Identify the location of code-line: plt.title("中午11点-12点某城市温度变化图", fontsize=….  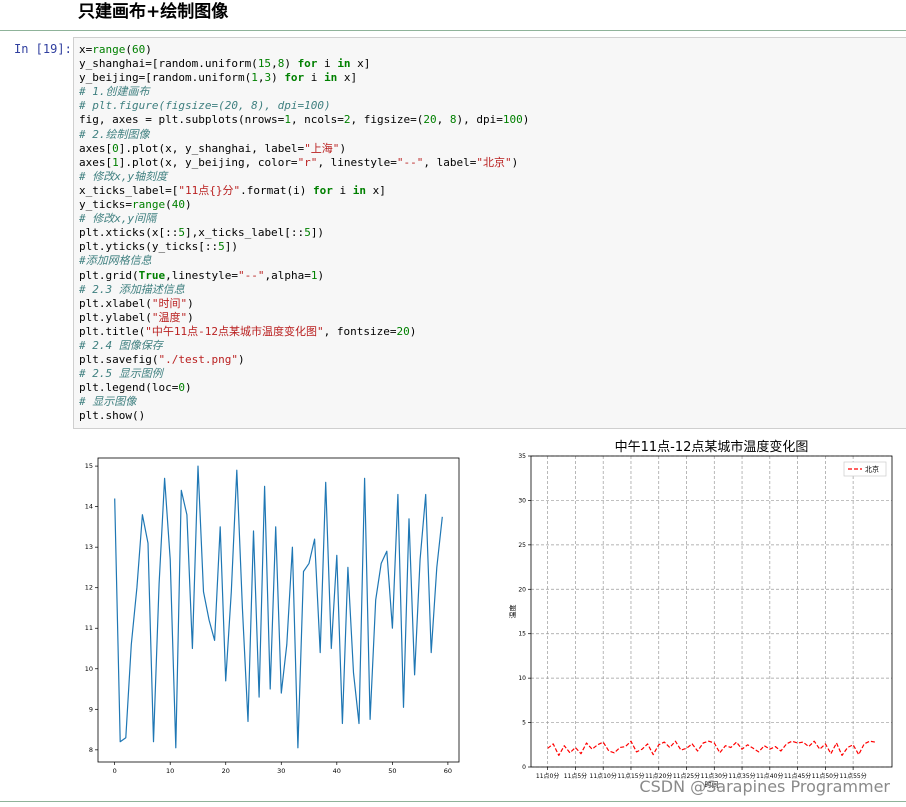
(248, 331).